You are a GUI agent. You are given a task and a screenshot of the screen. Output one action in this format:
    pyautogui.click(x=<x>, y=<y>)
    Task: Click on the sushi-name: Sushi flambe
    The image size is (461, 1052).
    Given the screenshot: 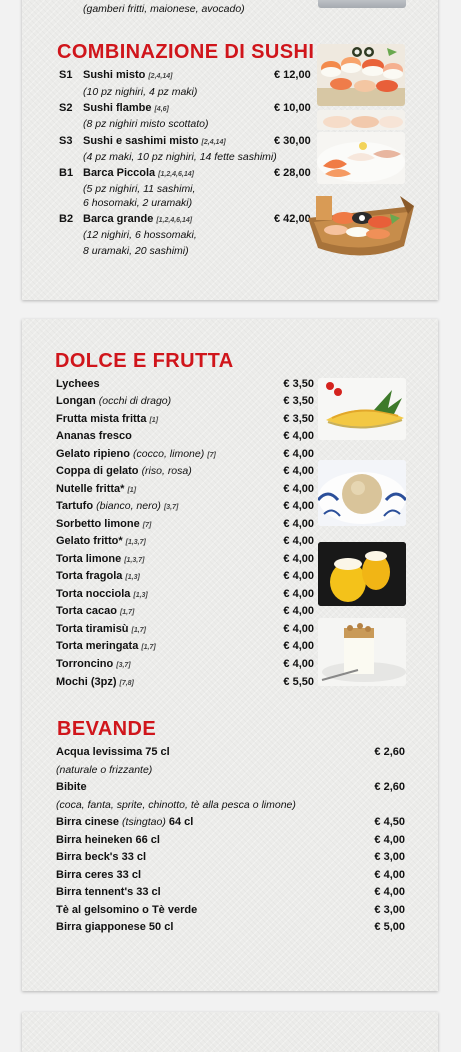 What is the action you would take?
    pyautogui.click(x=117, y=108)
    